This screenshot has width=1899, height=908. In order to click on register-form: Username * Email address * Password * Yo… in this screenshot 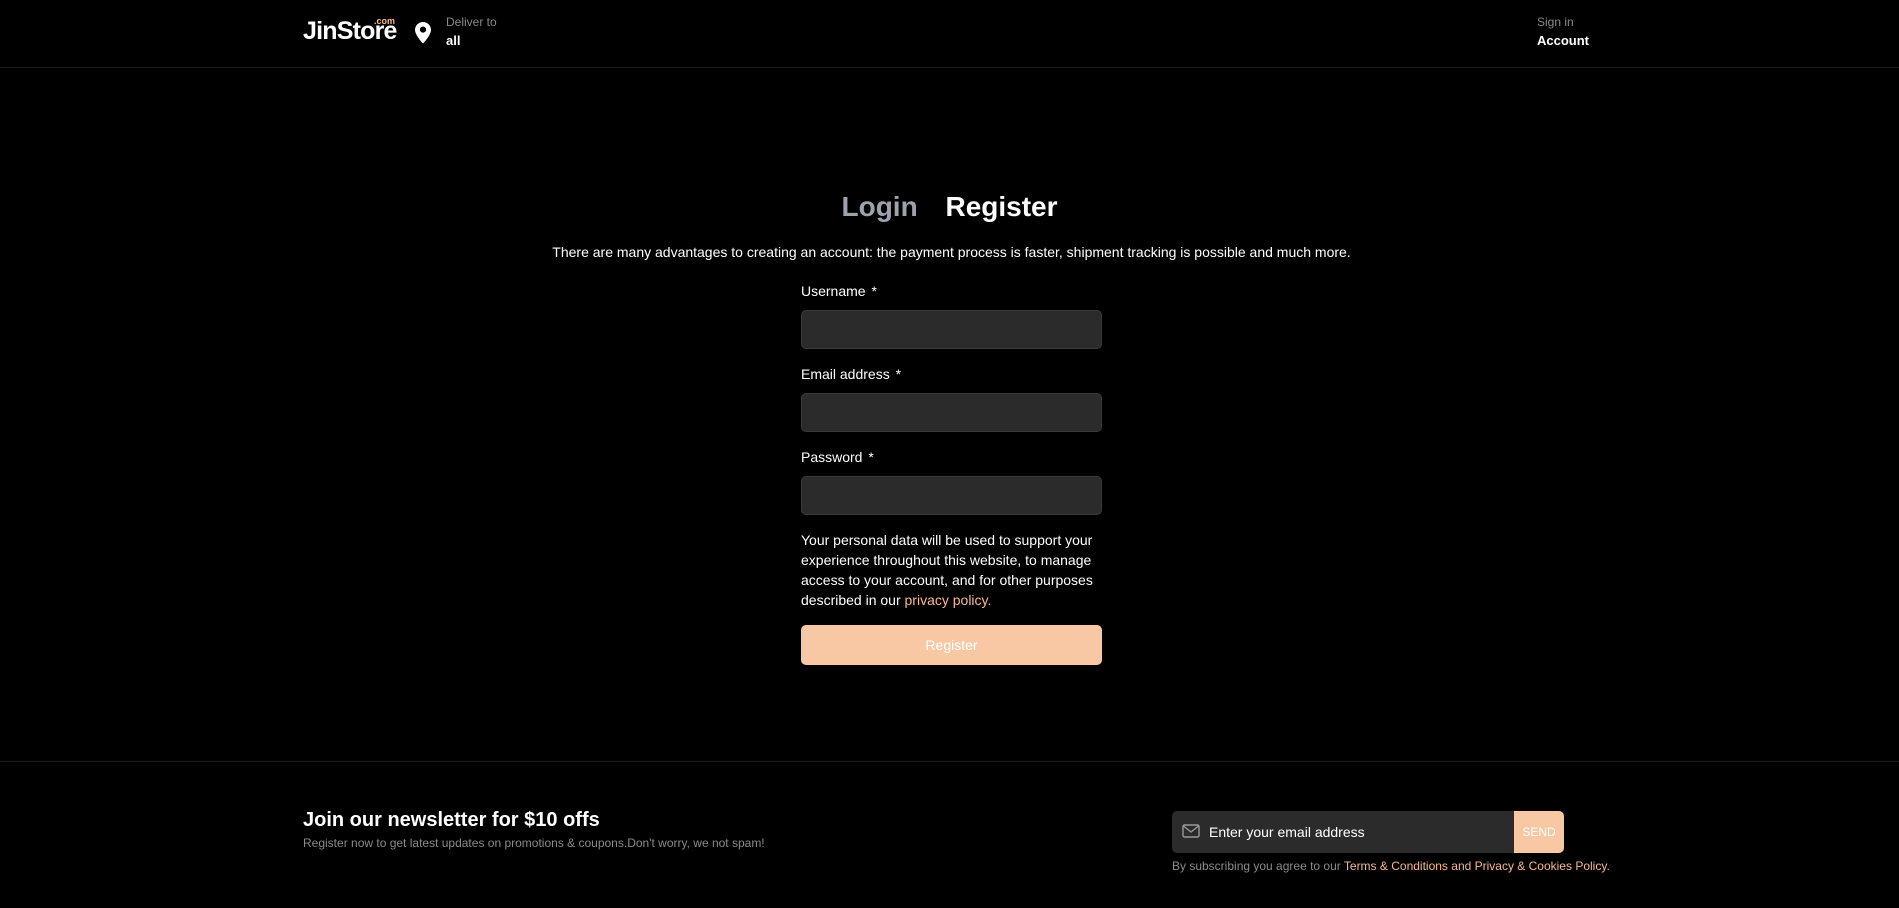, I will do `click(951, 474)`.